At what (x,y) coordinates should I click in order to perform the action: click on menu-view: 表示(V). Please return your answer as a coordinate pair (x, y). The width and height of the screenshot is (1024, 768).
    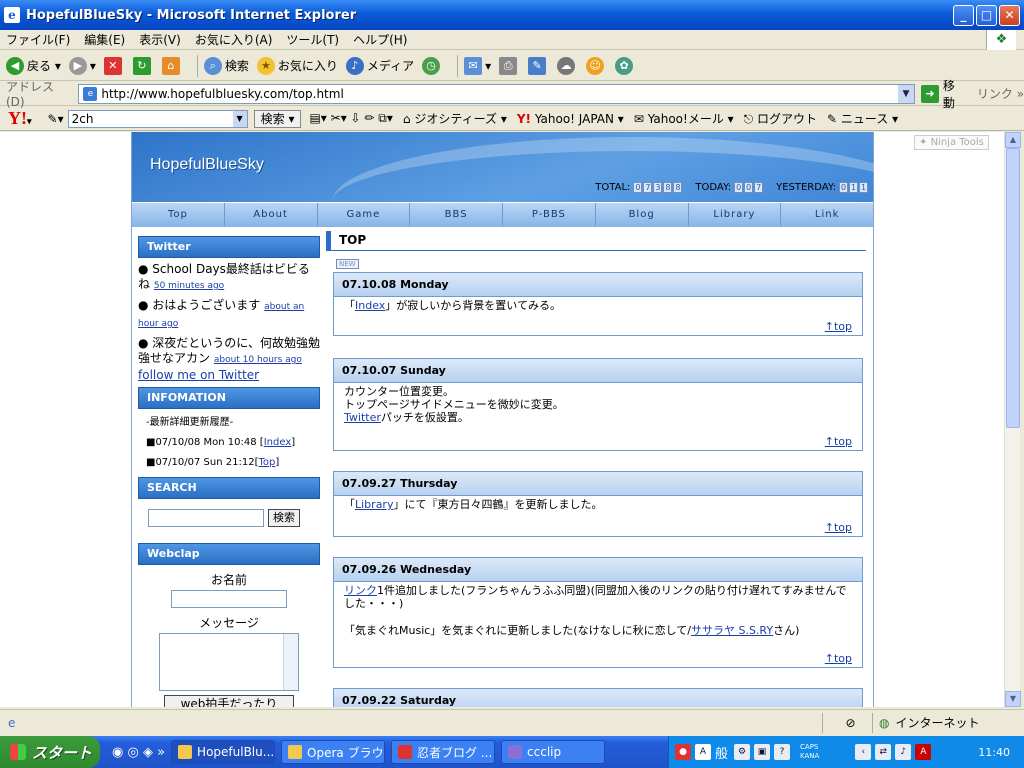
    Looking at the image, I should click on (160, 39).